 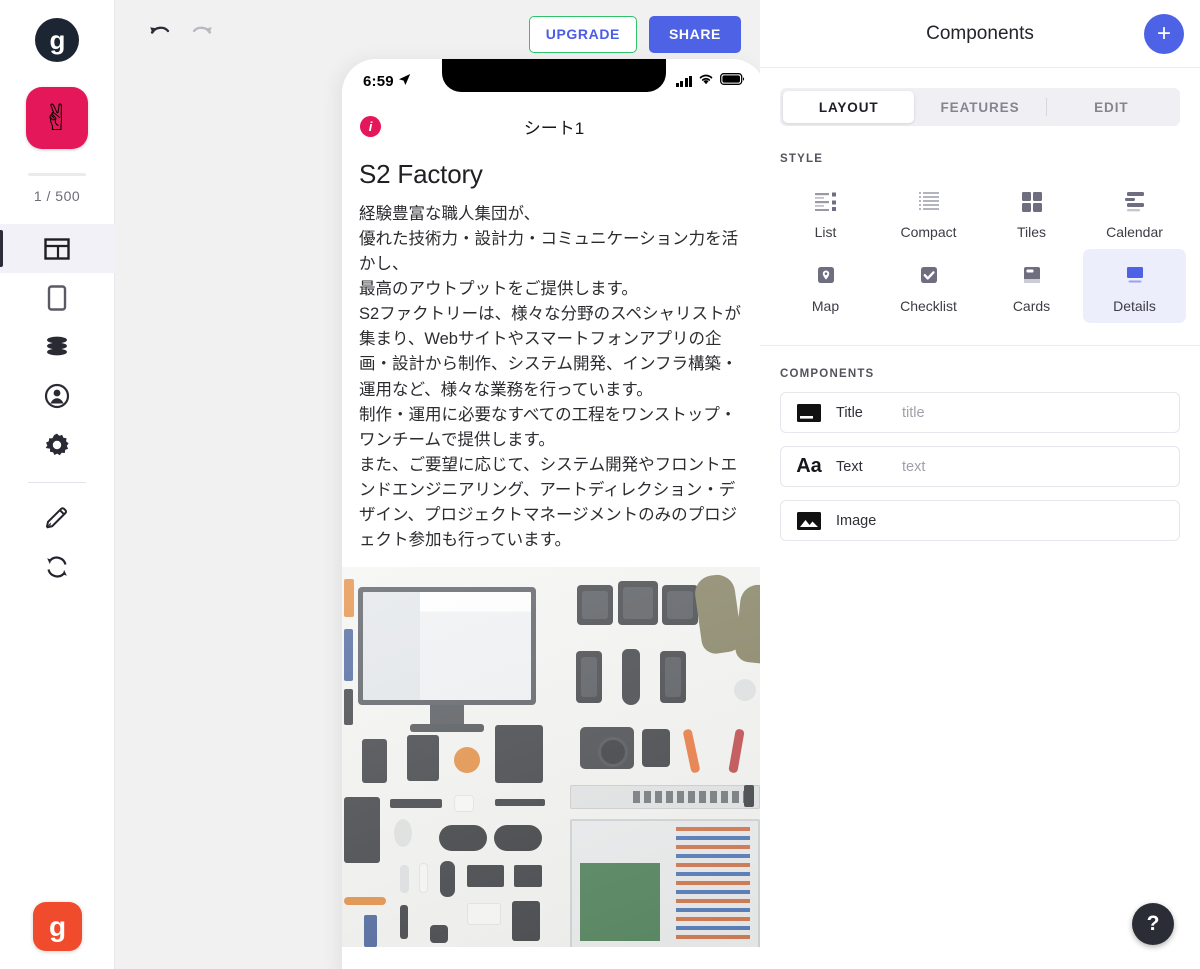 I want to click on rail-nav-separator, so click(x=57, y=482).